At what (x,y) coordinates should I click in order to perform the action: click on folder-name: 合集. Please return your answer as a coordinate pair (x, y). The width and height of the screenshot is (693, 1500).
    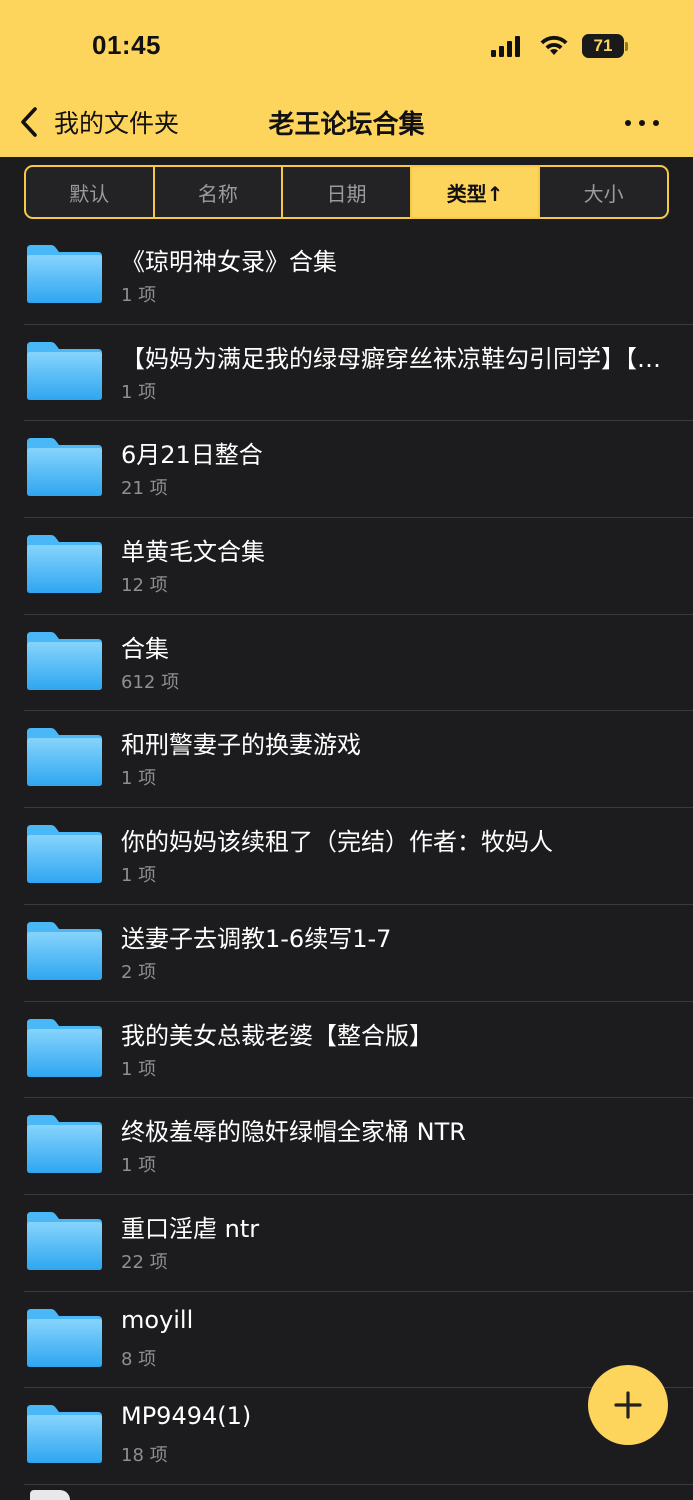
    Looking at the image, I should click on (145, 648).